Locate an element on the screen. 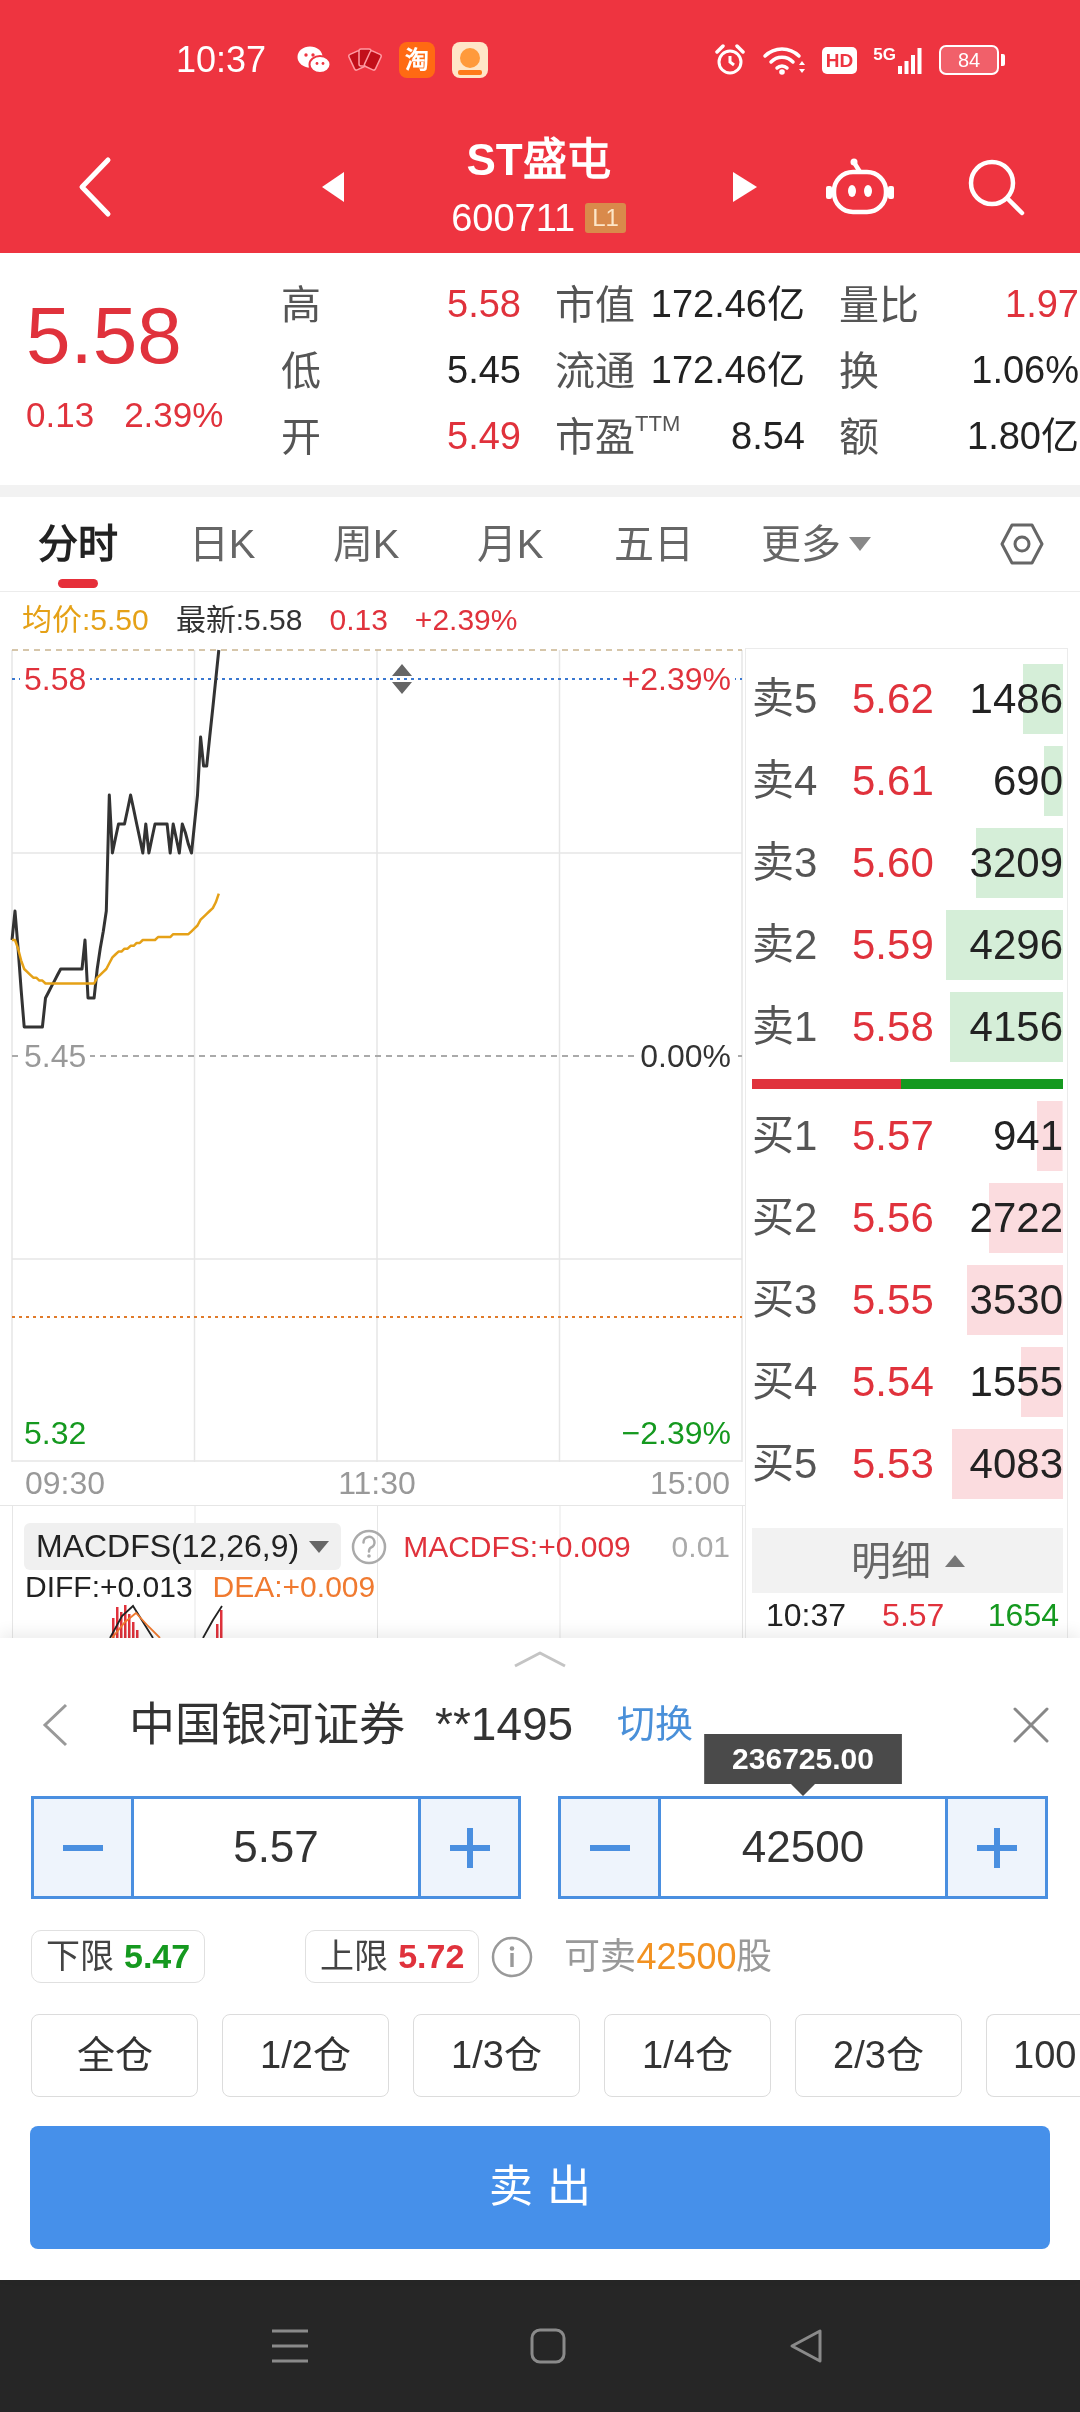 The width and height of the screenshot is (1080, 2412). sellable-quantity: 可卖42500股 is located at coordinates (668, 1956).